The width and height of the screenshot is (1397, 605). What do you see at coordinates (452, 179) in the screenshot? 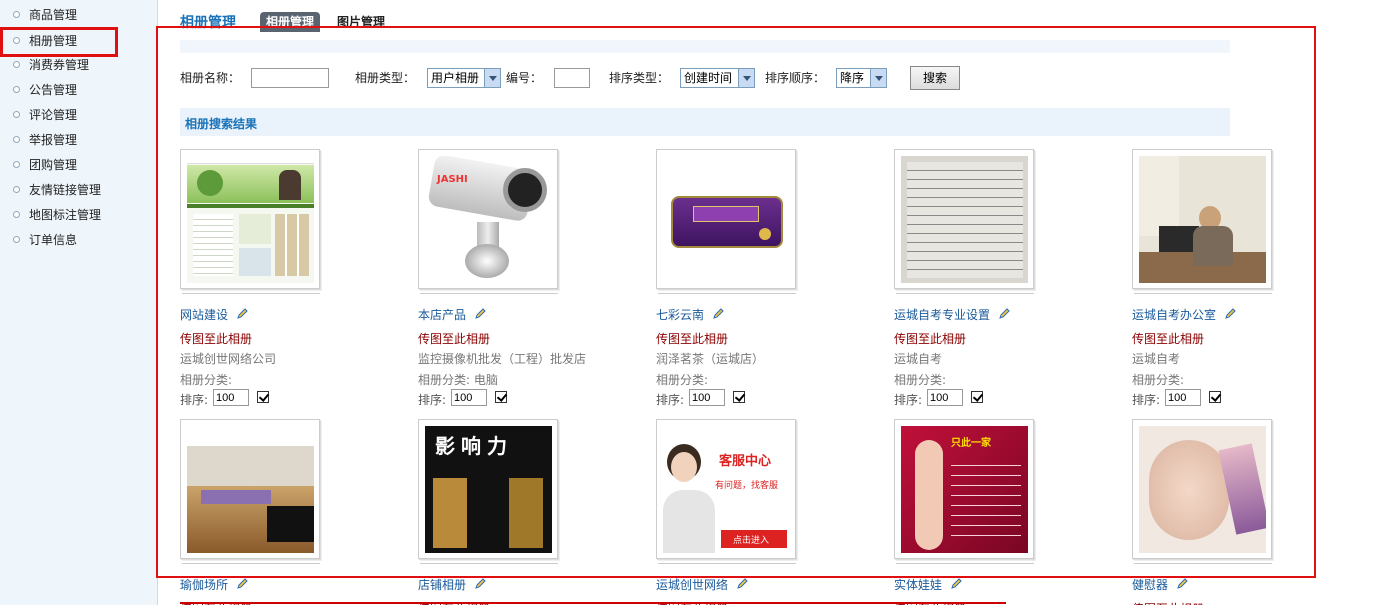
I see `brand-text: JASHI` at bounding box center [452, 179].